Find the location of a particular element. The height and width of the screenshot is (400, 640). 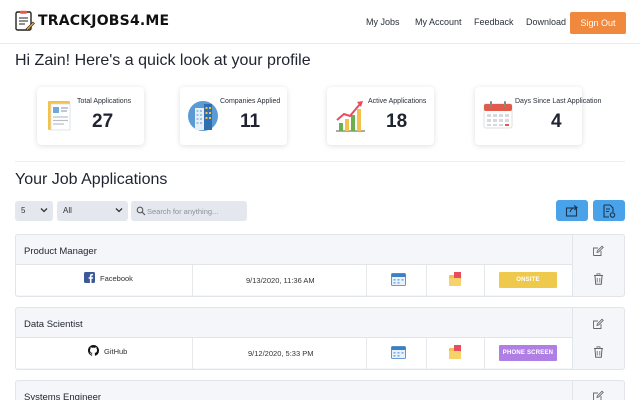

stat-label: Active Applications is located at coordinates (397, 101).